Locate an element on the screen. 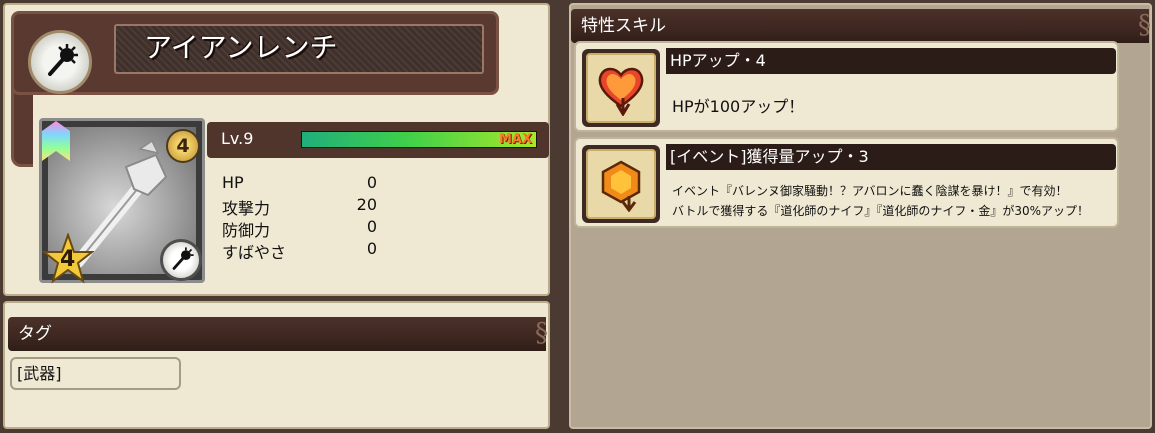  stat-label: 攻撃力 is located at coordinates (246, 208).